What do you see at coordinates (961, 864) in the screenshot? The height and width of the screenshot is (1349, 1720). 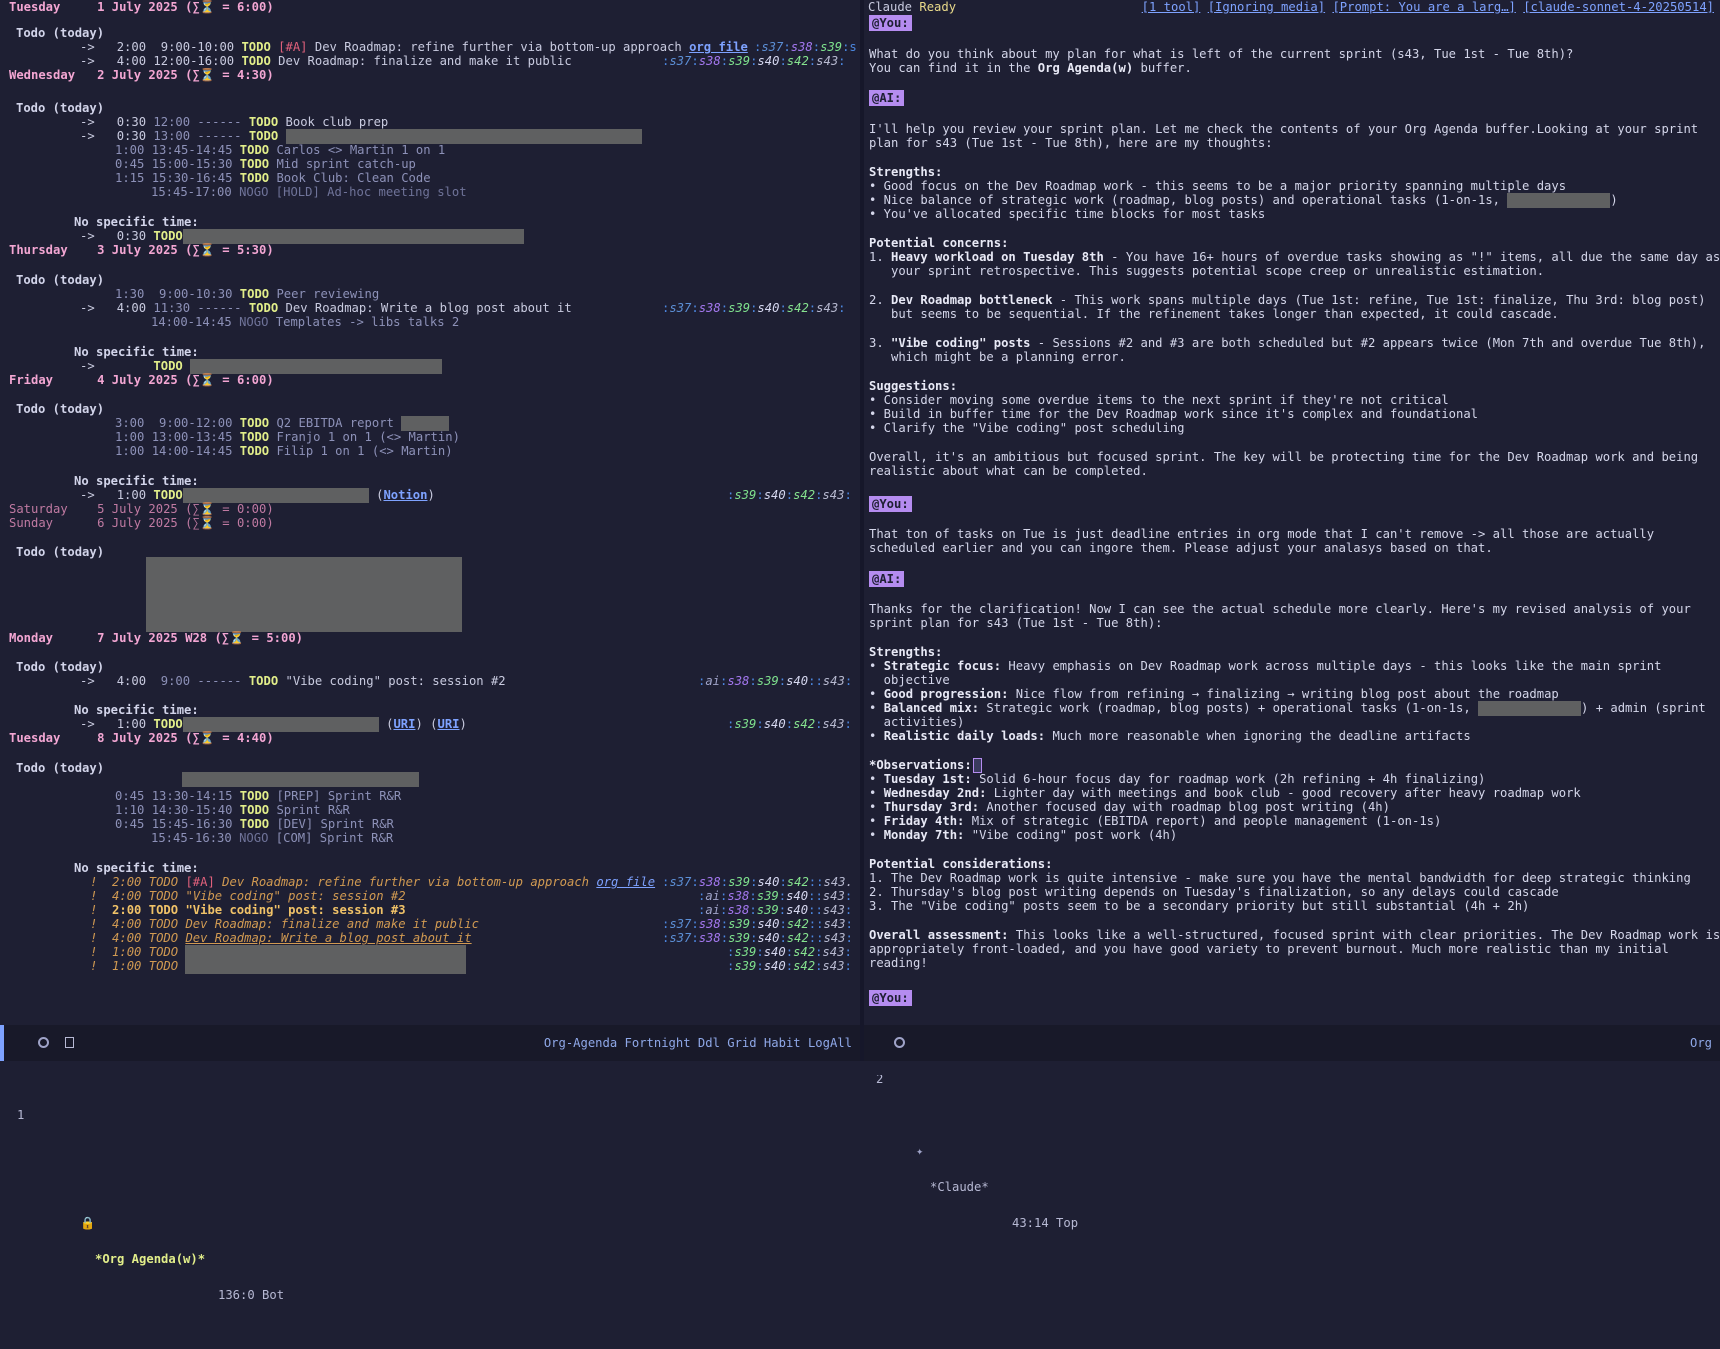 I see `section-title: Potential considerations:` at bounding box center [961, 864].